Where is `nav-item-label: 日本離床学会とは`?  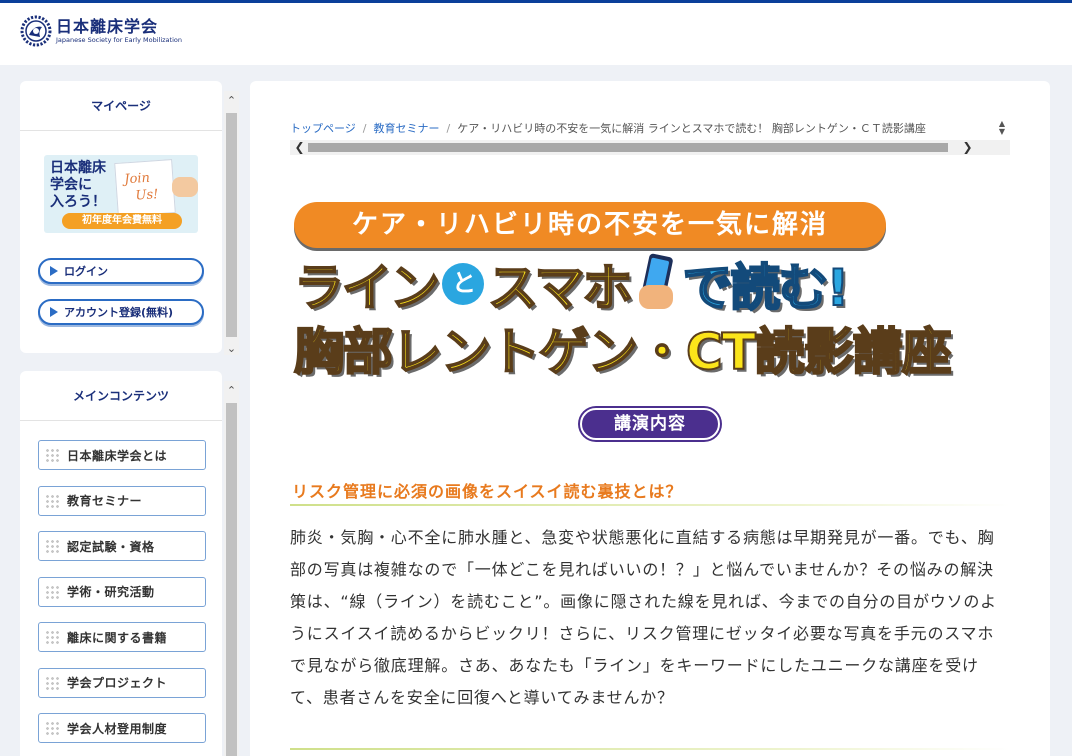 nav-item-label: 日本離床学会とは is located at coordinates (117, 455).